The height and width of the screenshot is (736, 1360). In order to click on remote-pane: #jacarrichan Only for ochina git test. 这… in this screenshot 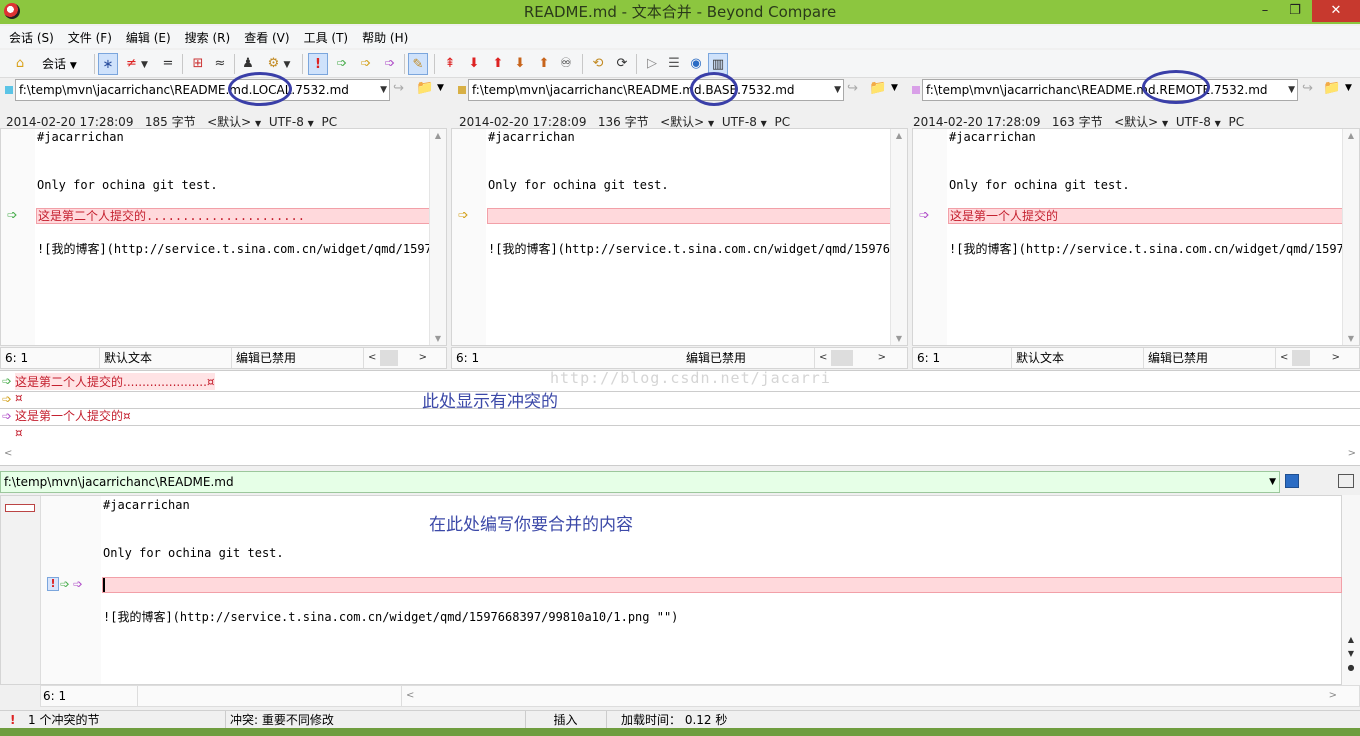, I will do `click(1136, 237)`.